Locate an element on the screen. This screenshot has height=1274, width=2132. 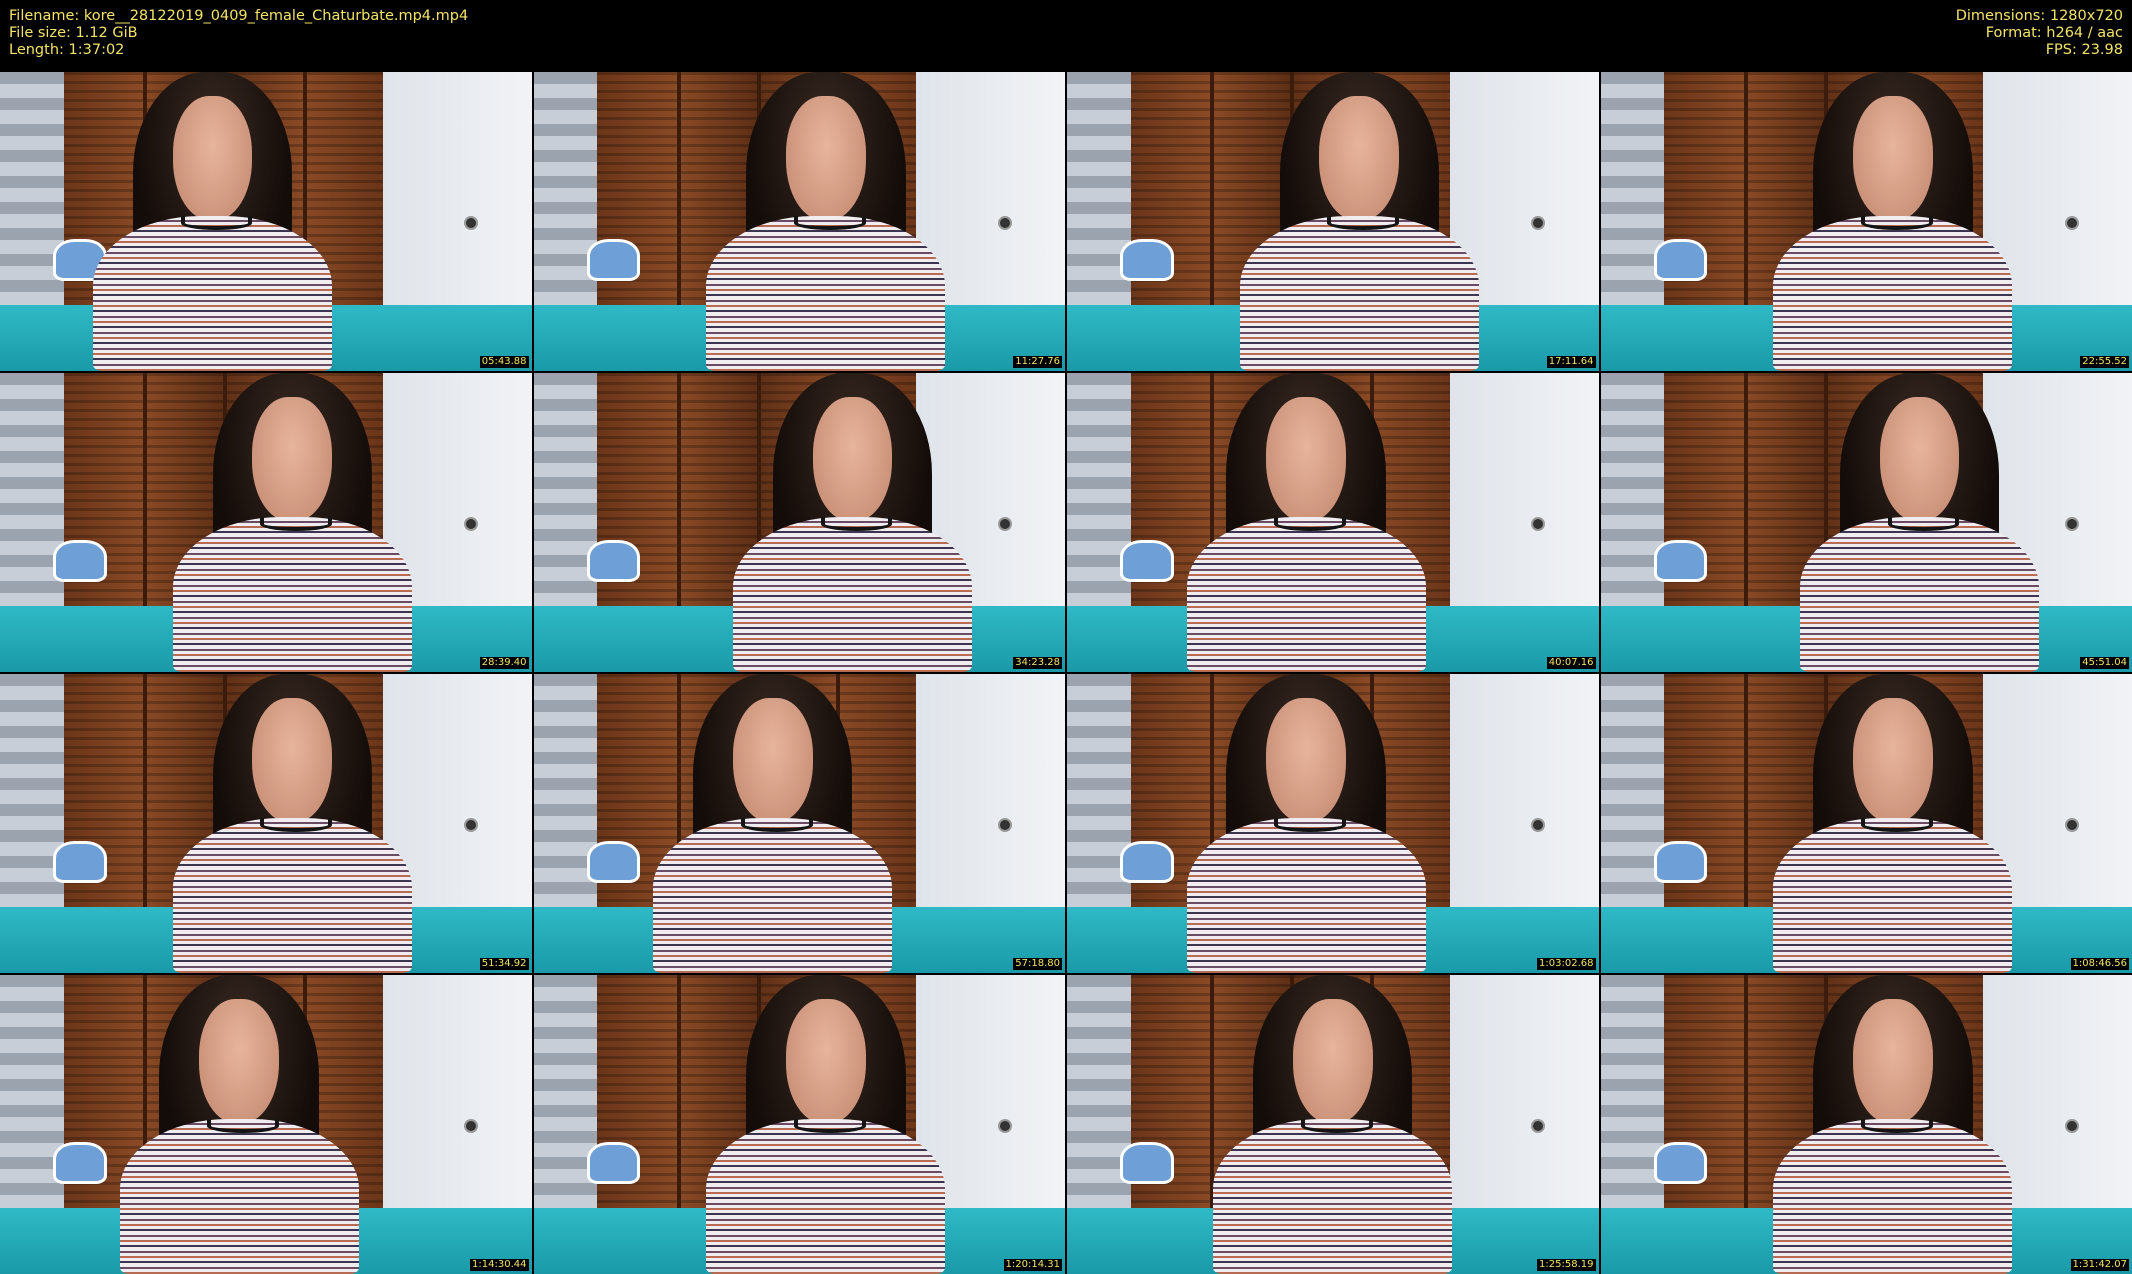
timestamp-label: 1:03:02.68 is located at coordinates (1566, 964).